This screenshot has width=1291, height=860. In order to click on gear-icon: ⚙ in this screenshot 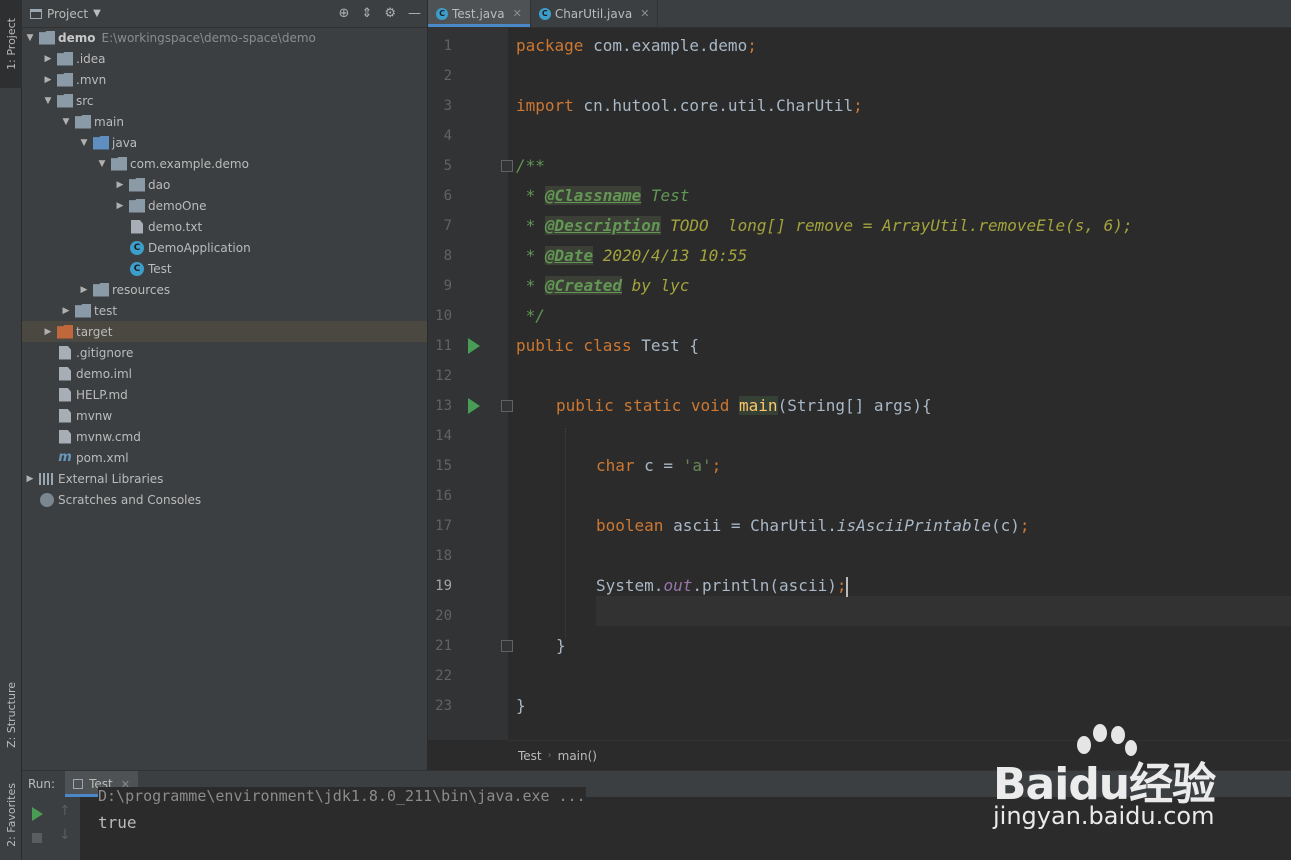, I will do `click(390, 13)`.